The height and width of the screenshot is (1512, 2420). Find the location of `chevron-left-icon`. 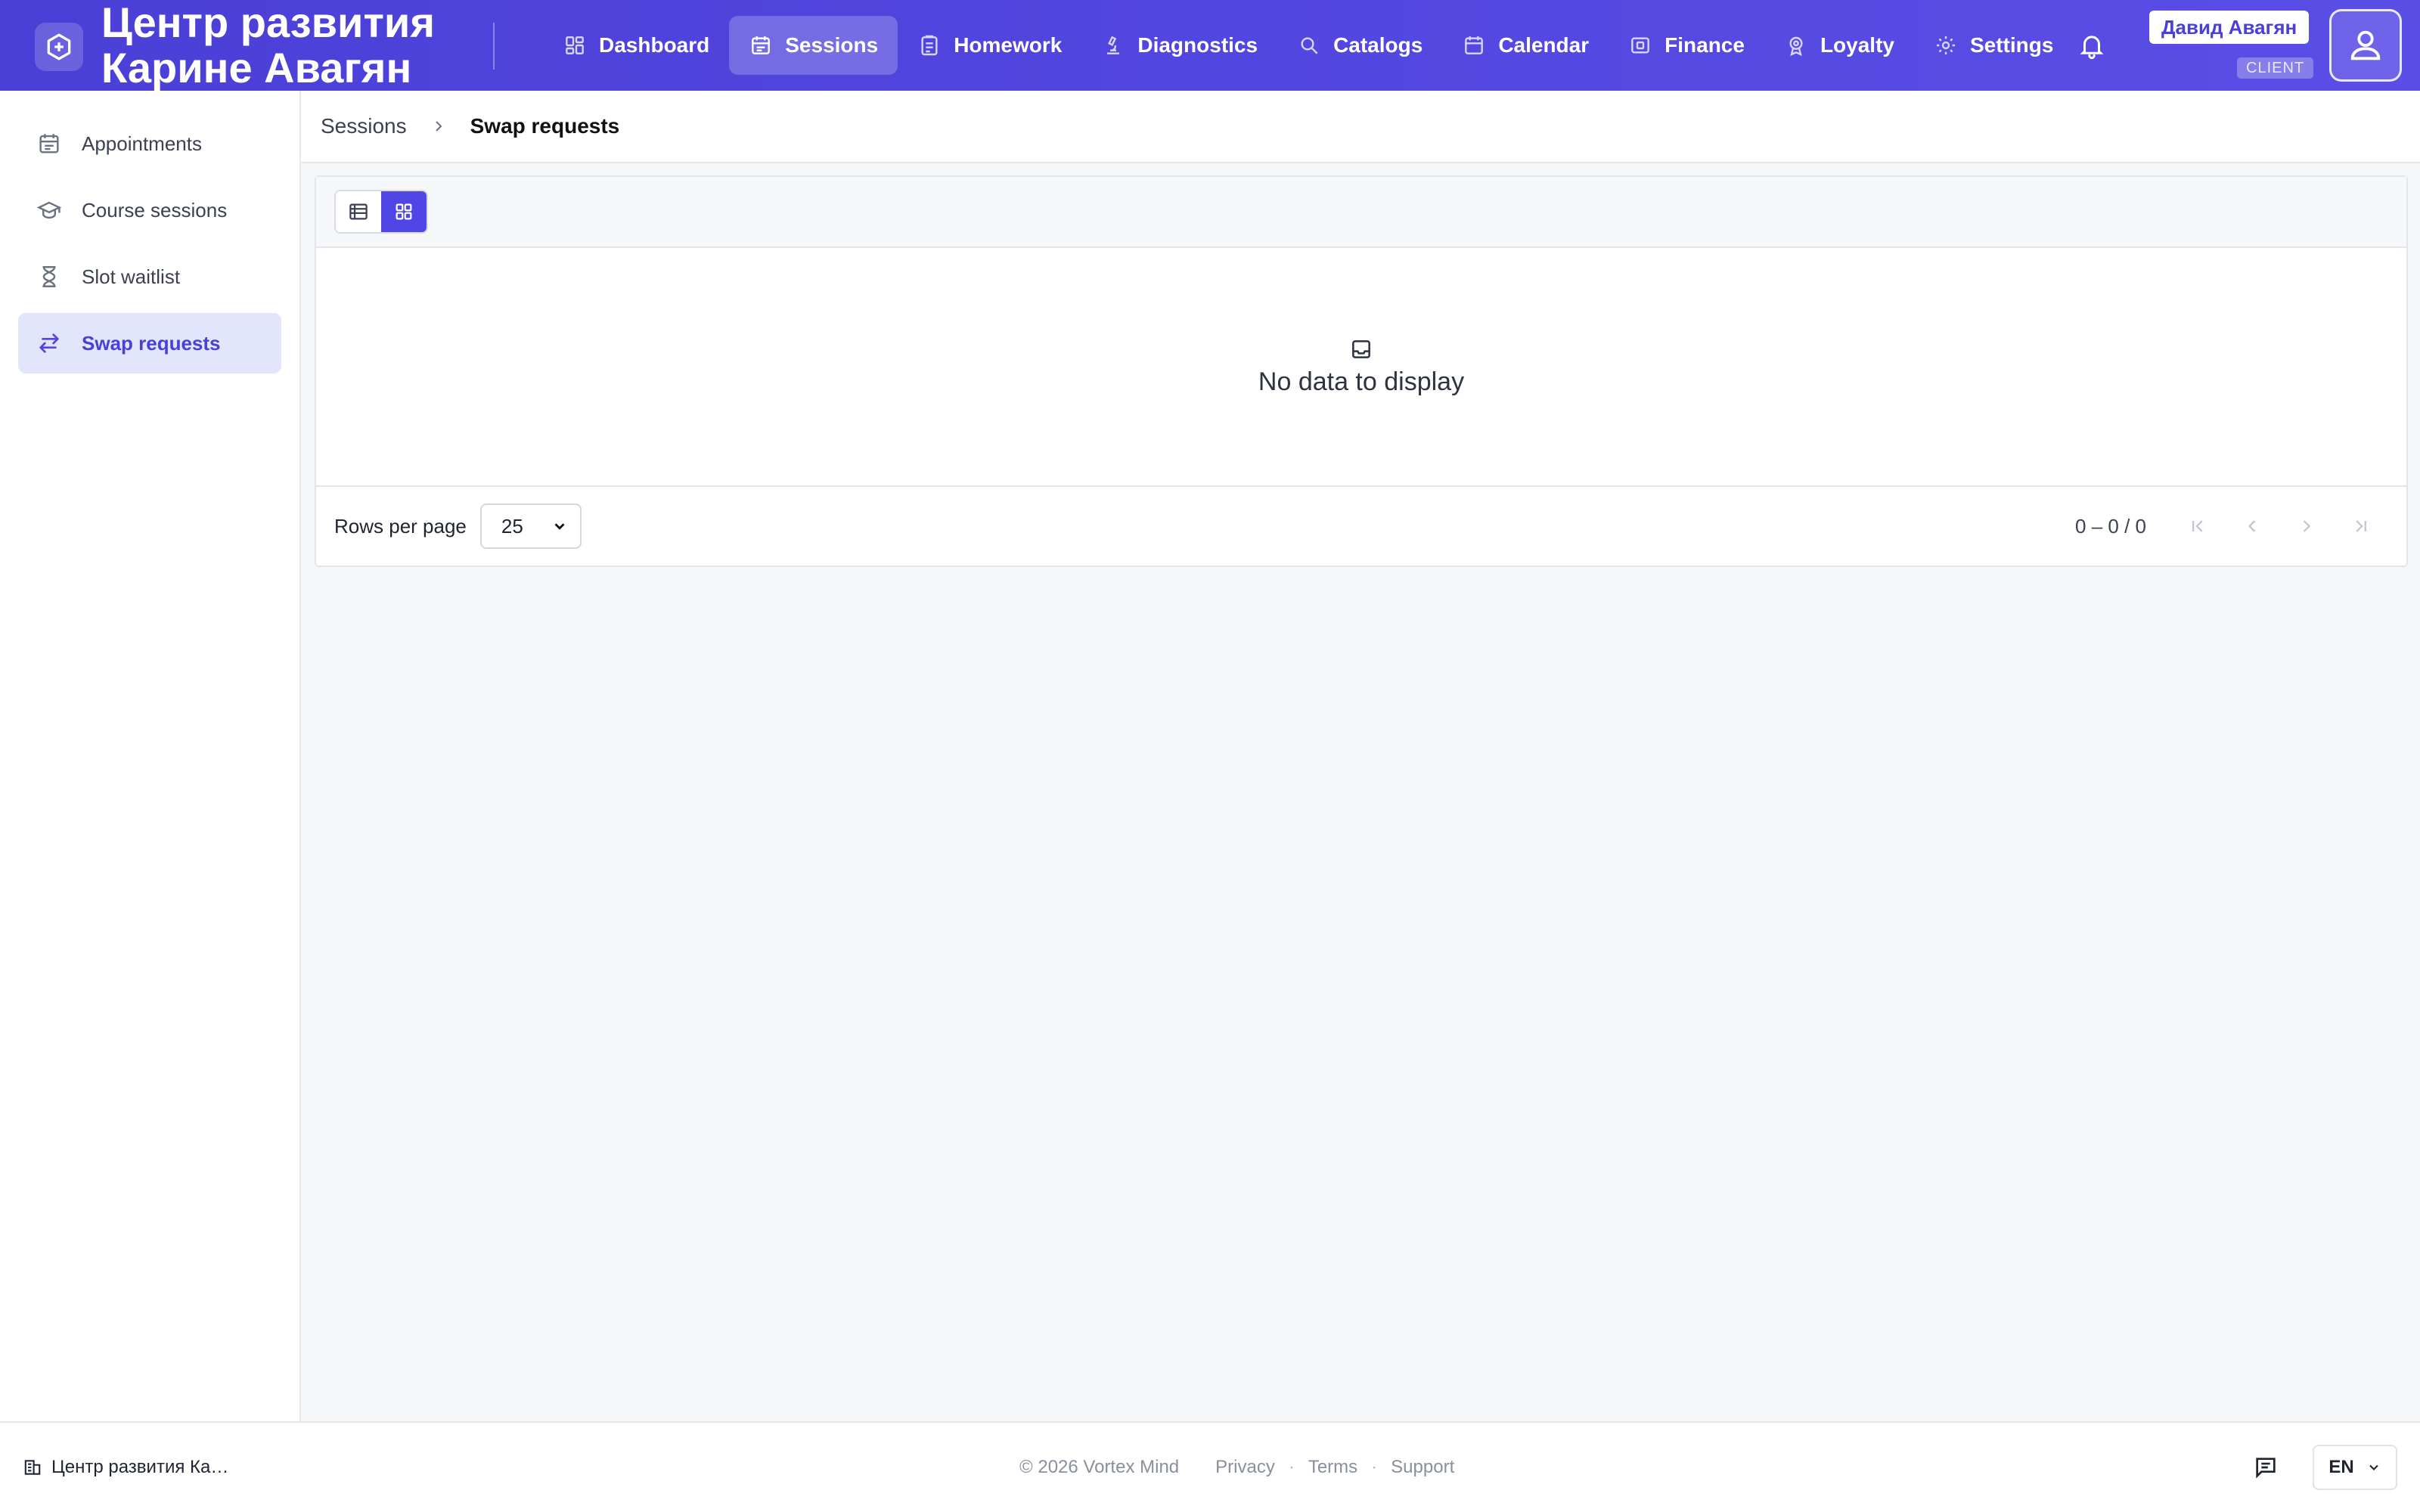

chevron-left-icon is located at coordinates (2252, 526).